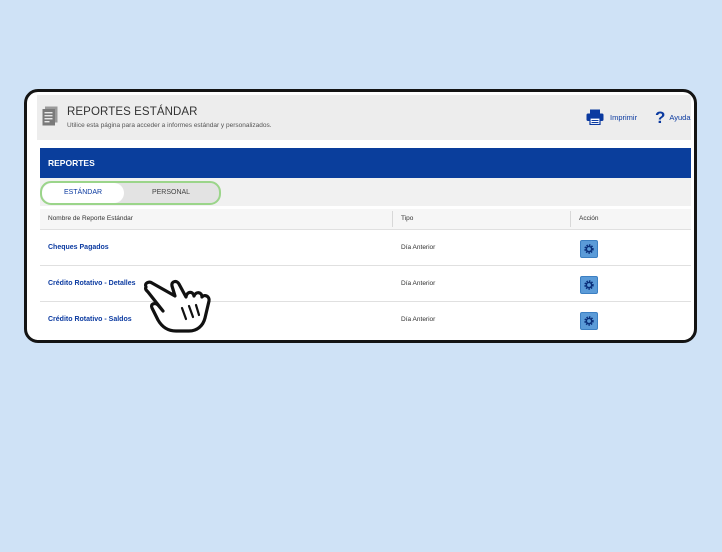 Image resolution: width=722 pixels, height=552 pixels. What do you see at coordinates (71, 163) in the screenshot?
I see `section-title: REPORTES` at bounding box center [71, 163].